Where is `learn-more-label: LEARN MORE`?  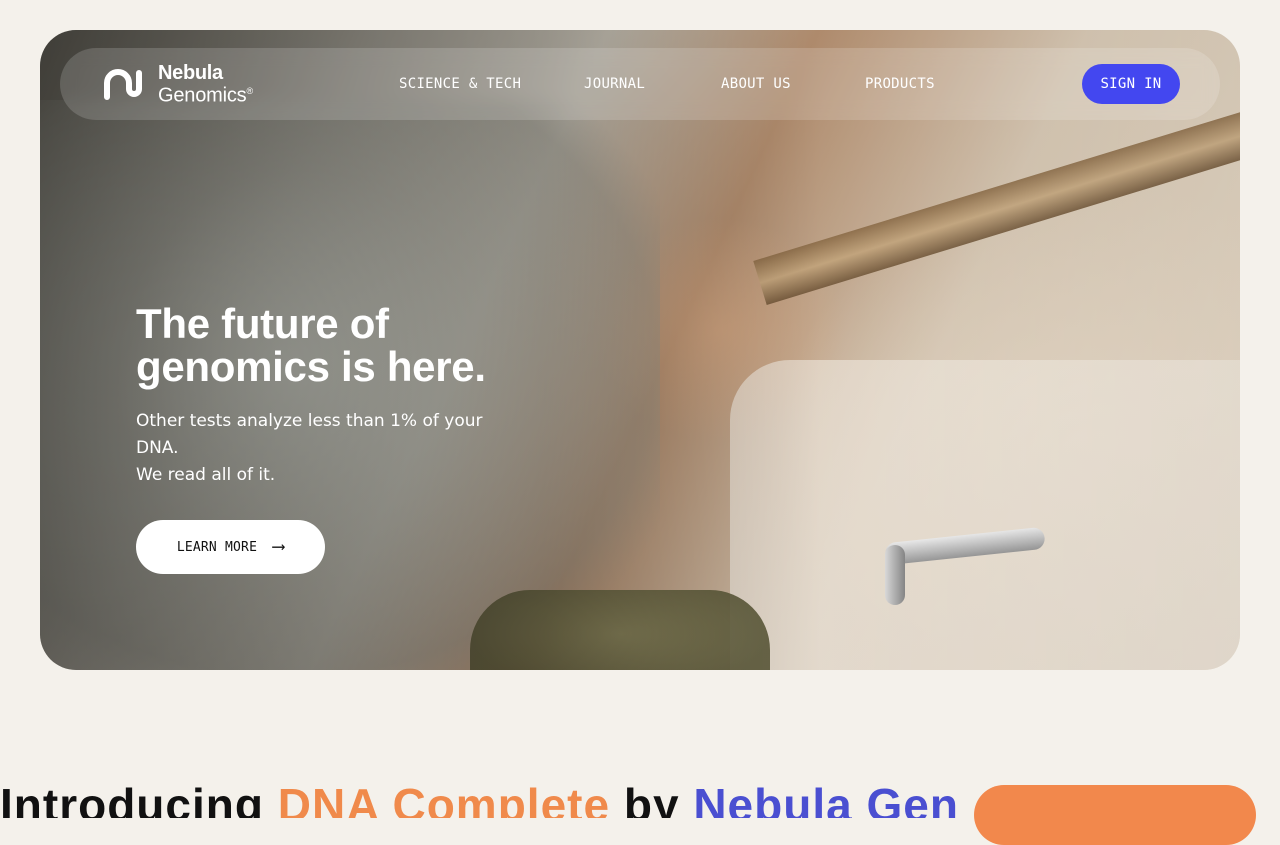
learn-more-label: LEARN MORE is located at coordinates (217, 547).